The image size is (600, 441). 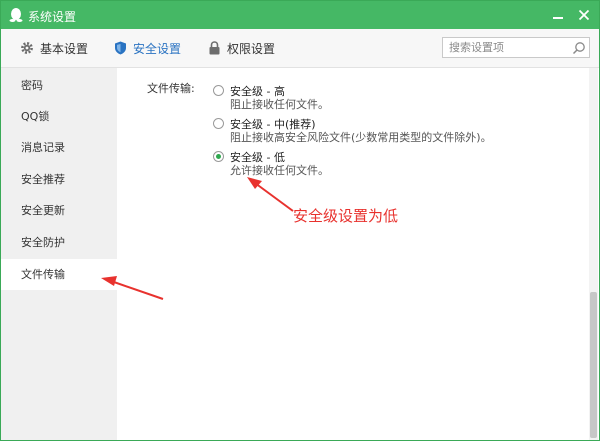 What do you see at coordinates (251, 48) in the screenshot?
I see `tab-permission-settings-label: 权限设置` at bounding box center [251, 48].